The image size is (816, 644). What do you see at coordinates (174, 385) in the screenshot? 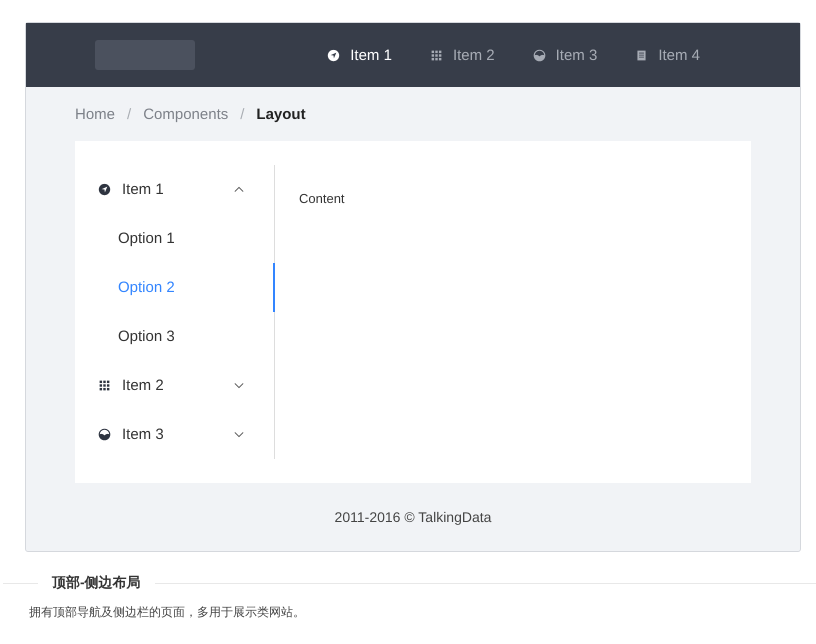
I see `submenu-title: Item 2` at bounding box center [174, 385].